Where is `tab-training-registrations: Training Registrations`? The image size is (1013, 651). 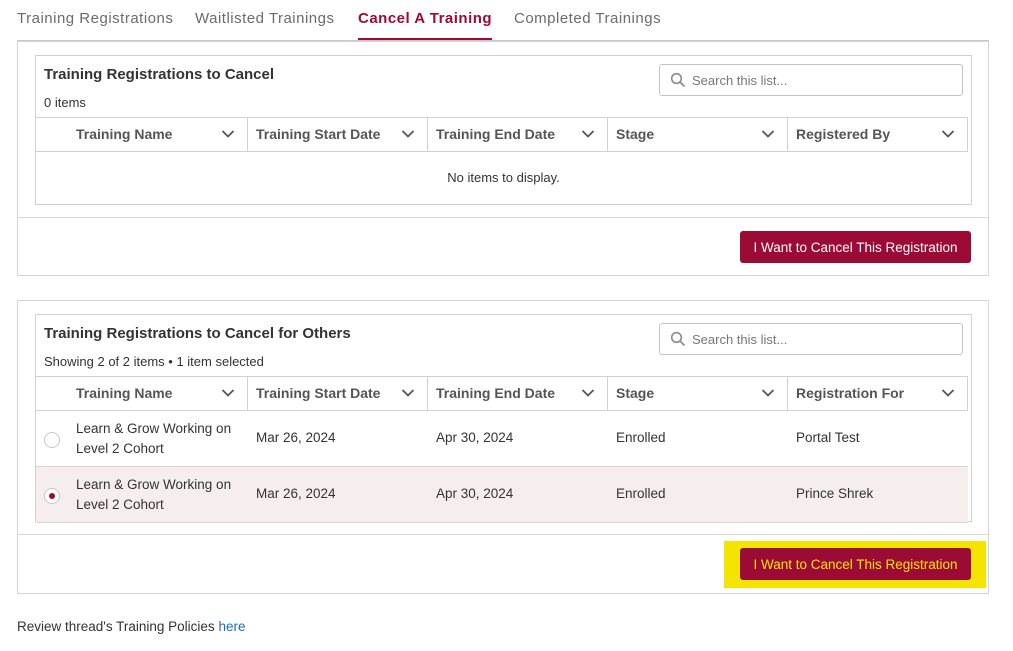
tab-training-registrations: Training Registrations is located at coordinates (95, 20).